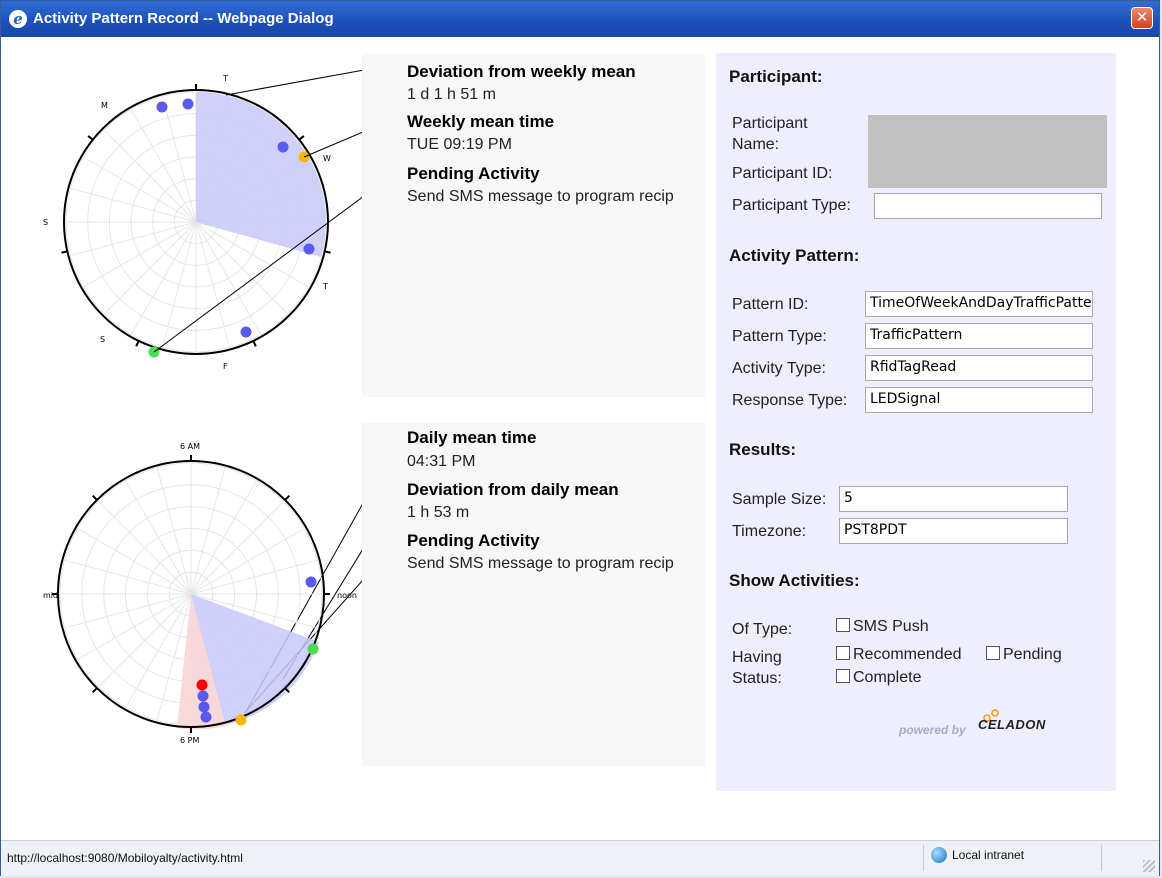 The width and height of the screenshot is (1162, 878). I want to click on daily-label-mid: mid, so click(50, 595).